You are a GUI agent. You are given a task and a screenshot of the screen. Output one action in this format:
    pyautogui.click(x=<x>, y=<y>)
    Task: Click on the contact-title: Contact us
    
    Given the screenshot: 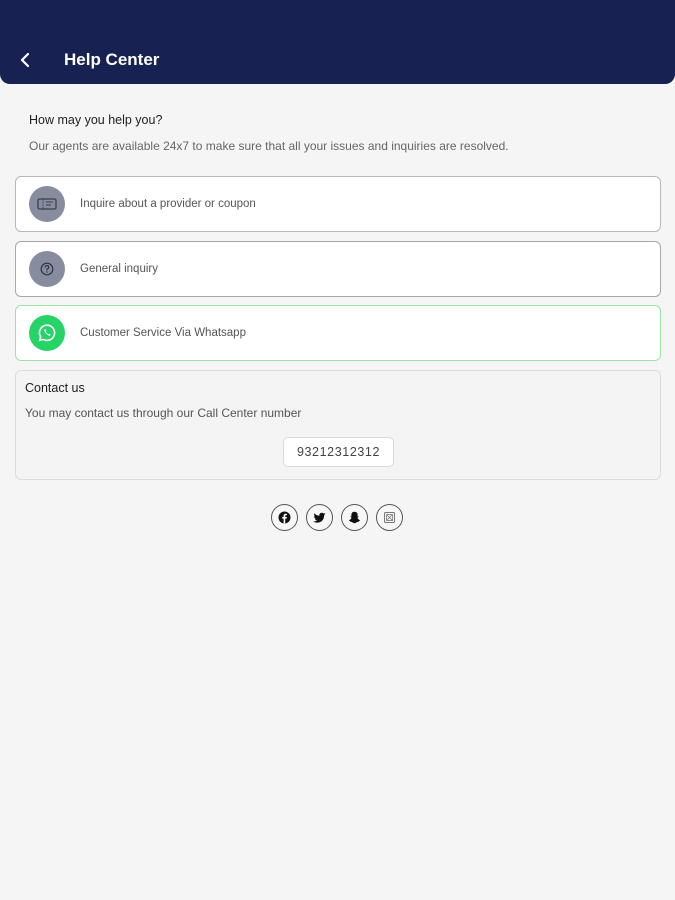 What is the action you would take?
    pyautogui.click(x=55, y=388)
    